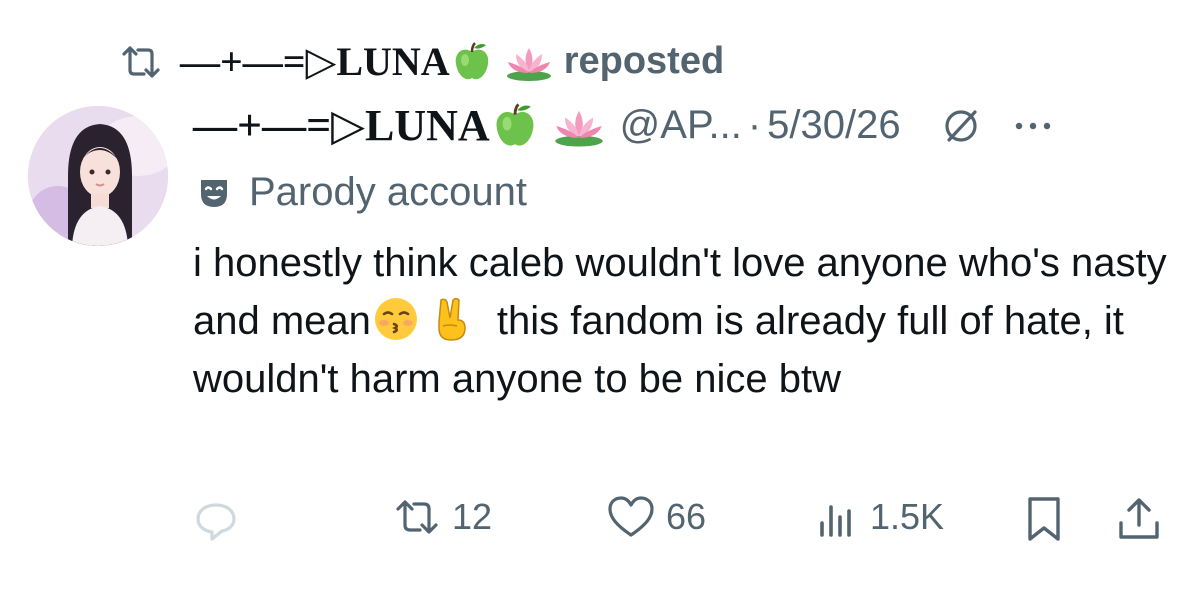  What do you see at coordinates (452, 319) in the screenshot?
I see `victory-hand-emoji` at bounding box center [452, 319].